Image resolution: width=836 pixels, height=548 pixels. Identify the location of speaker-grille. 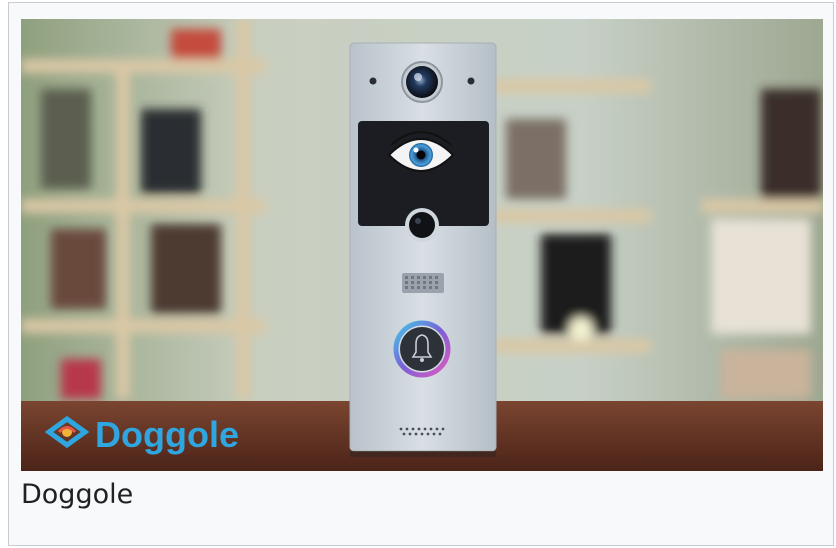
(423, 283).